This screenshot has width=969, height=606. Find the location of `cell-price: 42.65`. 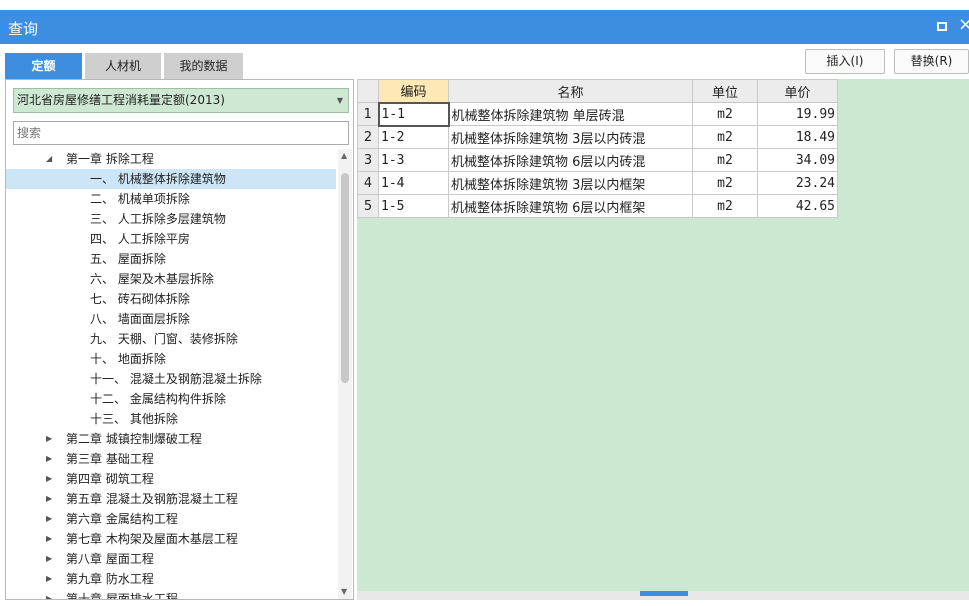

cell-price: 42.65 is located at coordinates (797, 206).